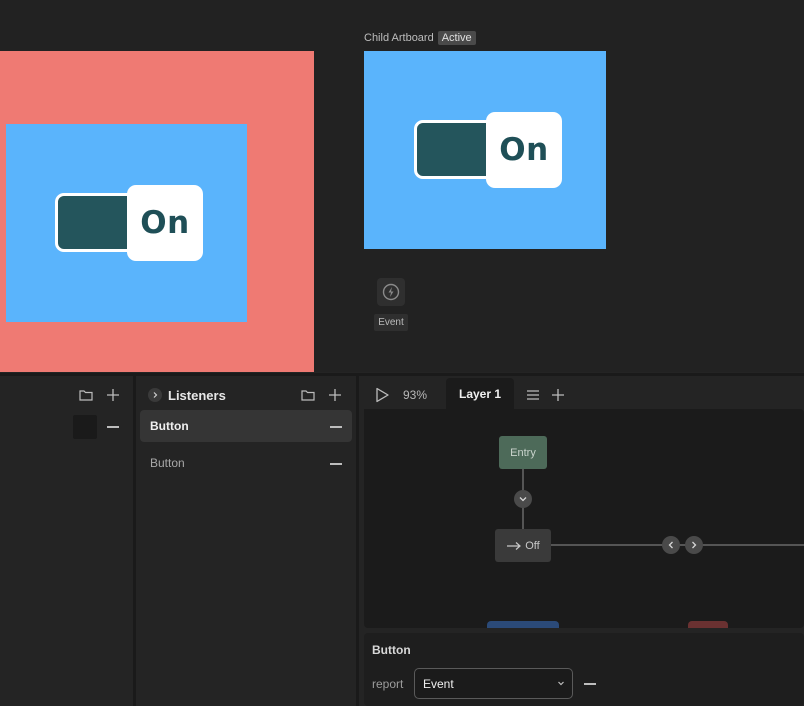  I want to click on report-value: Event, so click(438, 683).